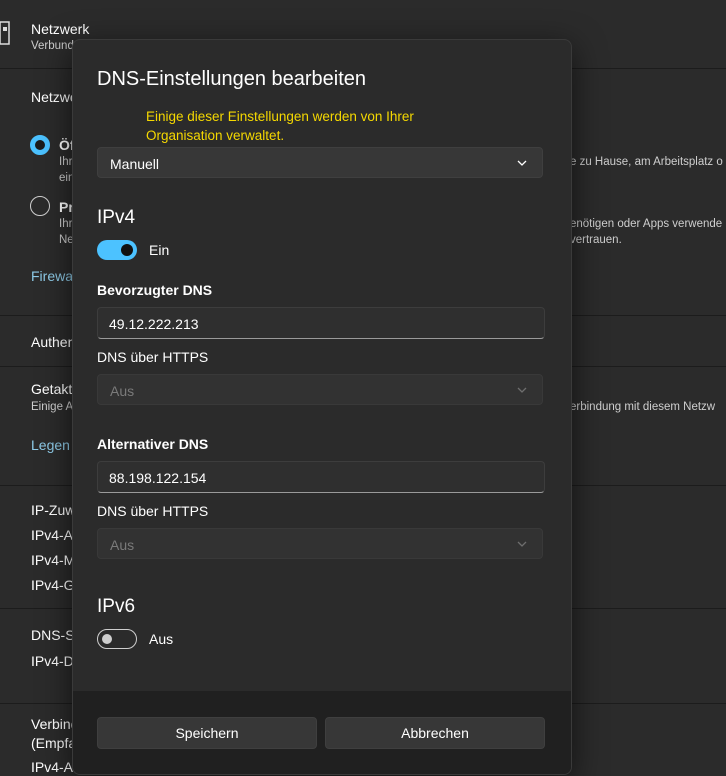 This screenshot has height=776, width=726. I want to click on ipv4-toggle, so click(117, 250).